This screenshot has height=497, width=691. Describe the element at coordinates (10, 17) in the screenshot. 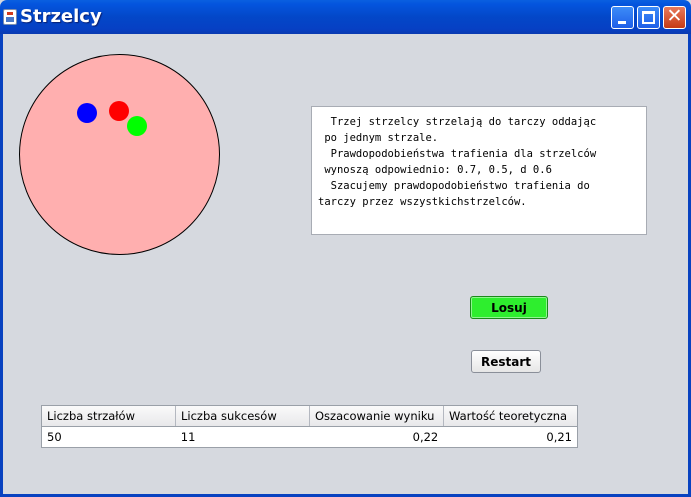

I see `java-app-icon` at that location.